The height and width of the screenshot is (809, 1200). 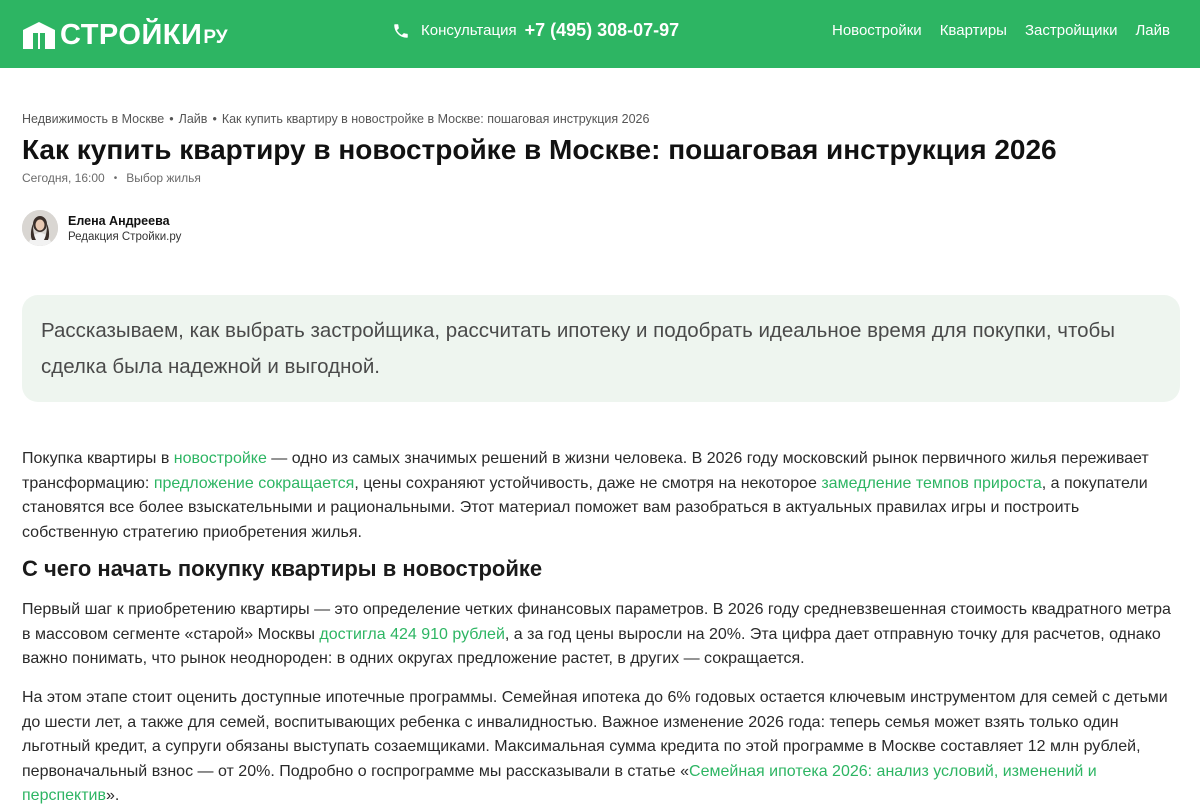 I want to click on logo-house-icon, so click(x=39, y=35).